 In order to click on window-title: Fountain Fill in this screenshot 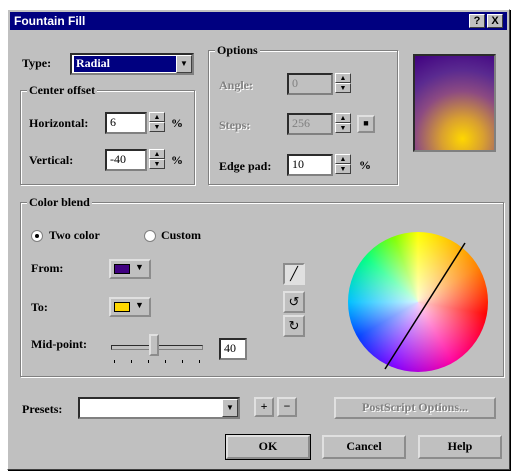, I will do `click(50, 21)`.